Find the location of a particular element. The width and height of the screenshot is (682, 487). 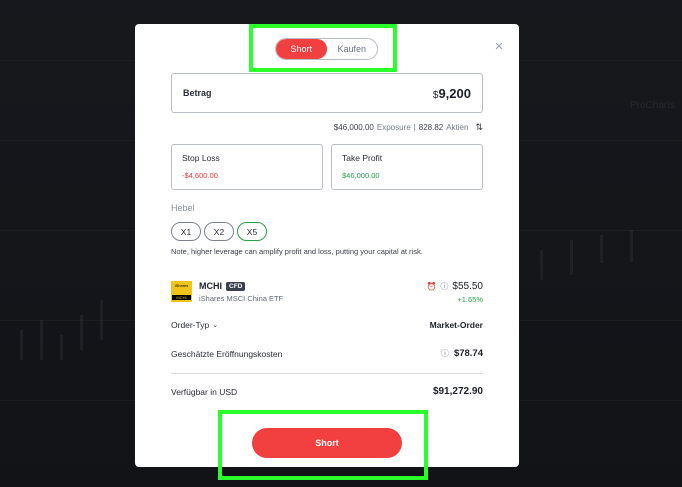

divider is located at coordinates (327, 373).